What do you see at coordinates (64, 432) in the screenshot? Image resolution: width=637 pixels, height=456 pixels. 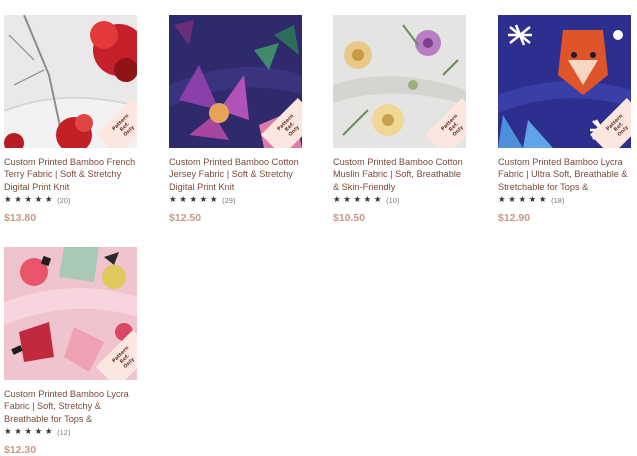 I see `review-count: (12)` at bounding box center [64, 432].